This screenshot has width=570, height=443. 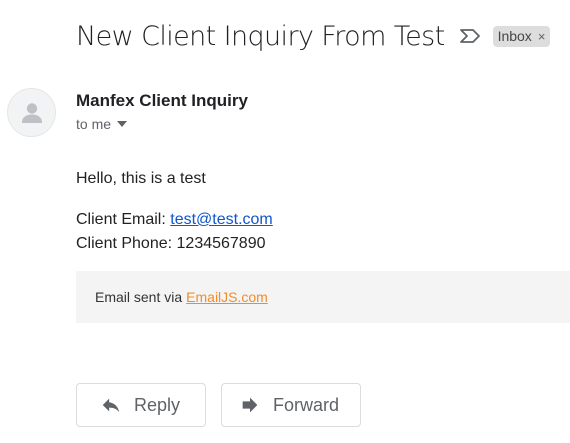 I want to click on client-phone-value: 1234567890, so click(x=221, y=243).